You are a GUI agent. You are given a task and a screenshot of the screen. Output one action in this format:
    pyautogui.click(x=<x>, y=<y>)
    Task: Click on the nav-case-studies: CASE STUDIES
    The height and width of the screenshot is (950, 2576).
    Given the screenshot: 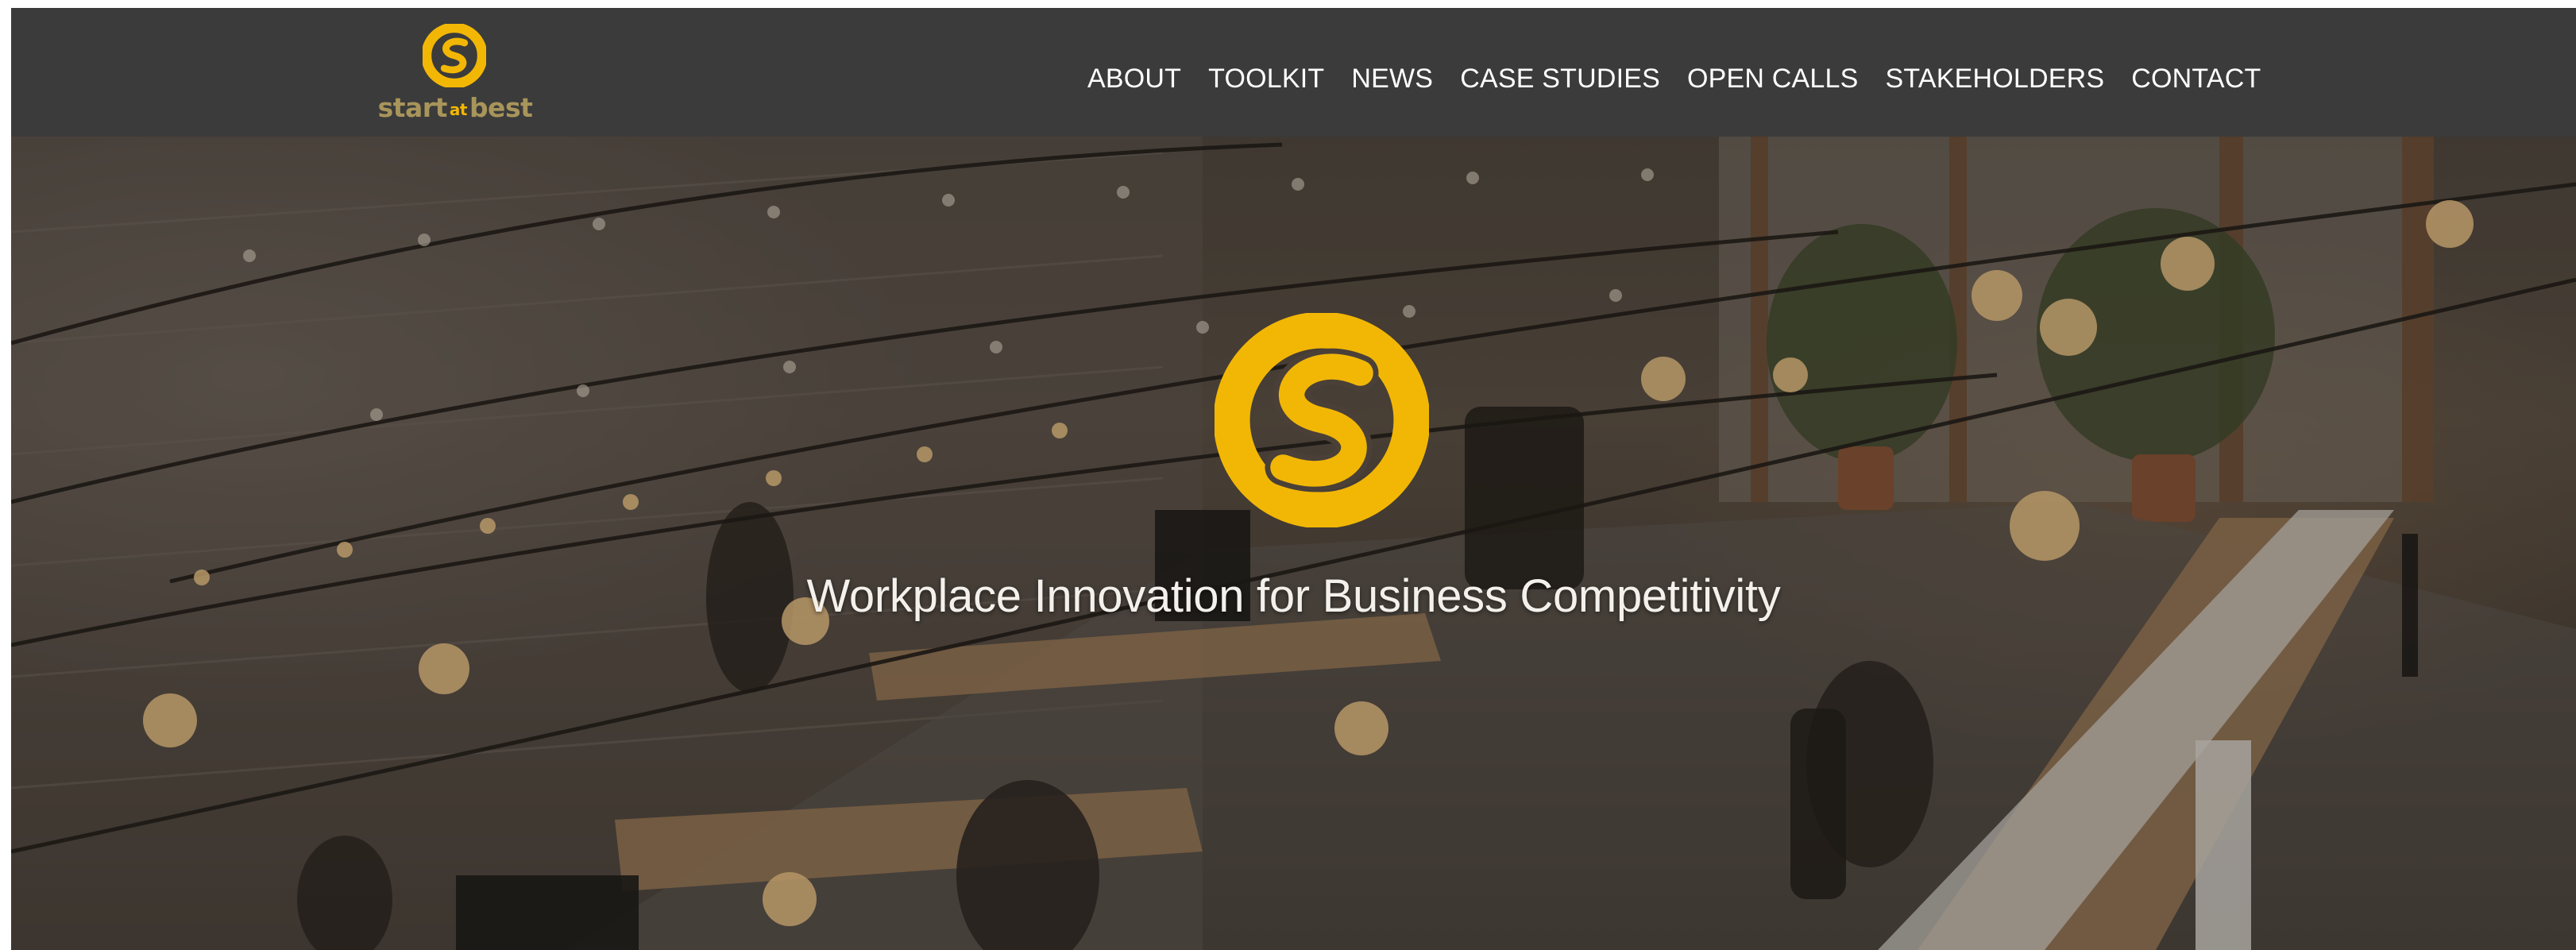 What is the action you would take?
    pyautogui.click(x=1560, y=79)
    